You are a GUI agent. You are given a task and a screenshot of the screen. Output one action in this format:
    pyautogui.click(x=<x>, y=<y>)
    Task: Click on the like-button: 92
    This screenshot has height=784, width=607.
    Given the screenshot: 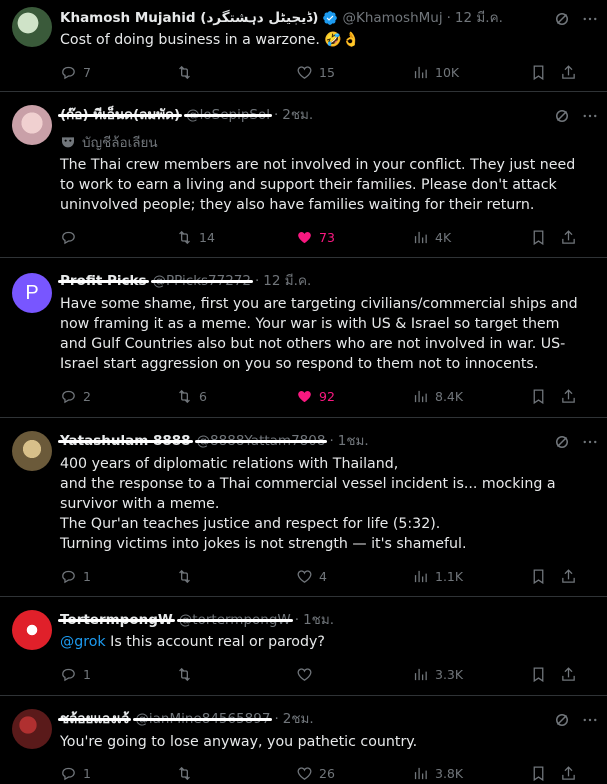 What is the action you would take?
    pyautogui.click(x=315, y=396)
    